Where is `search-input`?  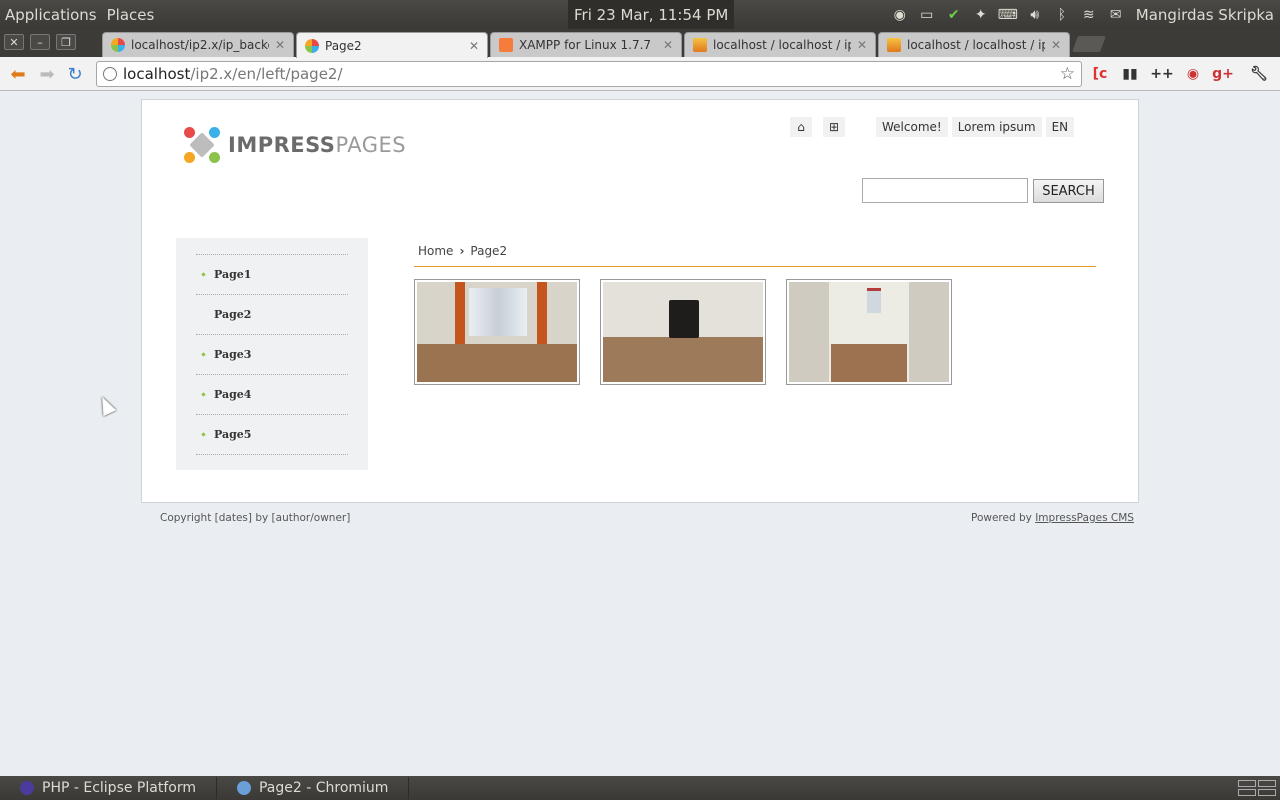
search-input is located at coordinates (945, 190).